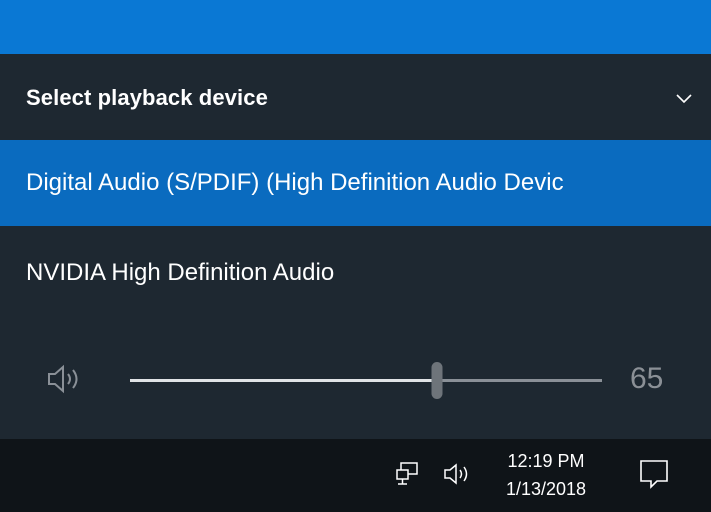 Image resolution: width=711 pixels, height=512 pixels. What do you see at coordinates (283, 380) in the screenshot?
I see `volume-slider-fill` at bounding box center [283, 380].